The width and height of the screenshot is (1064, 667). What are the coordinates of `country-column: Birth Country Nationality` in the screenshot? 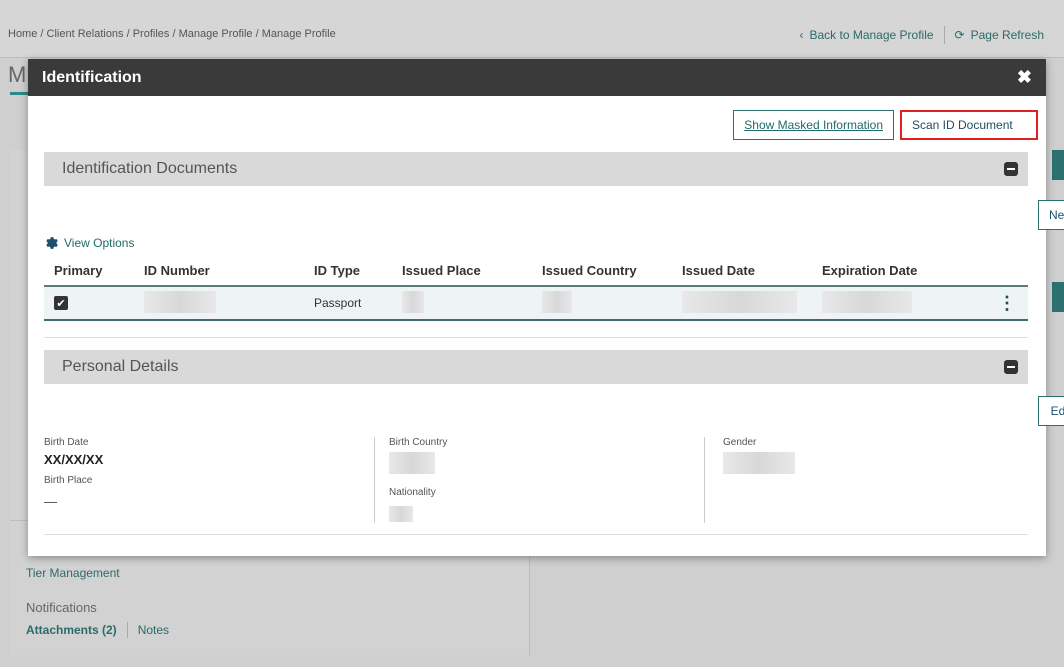 It's located at (539, 480).